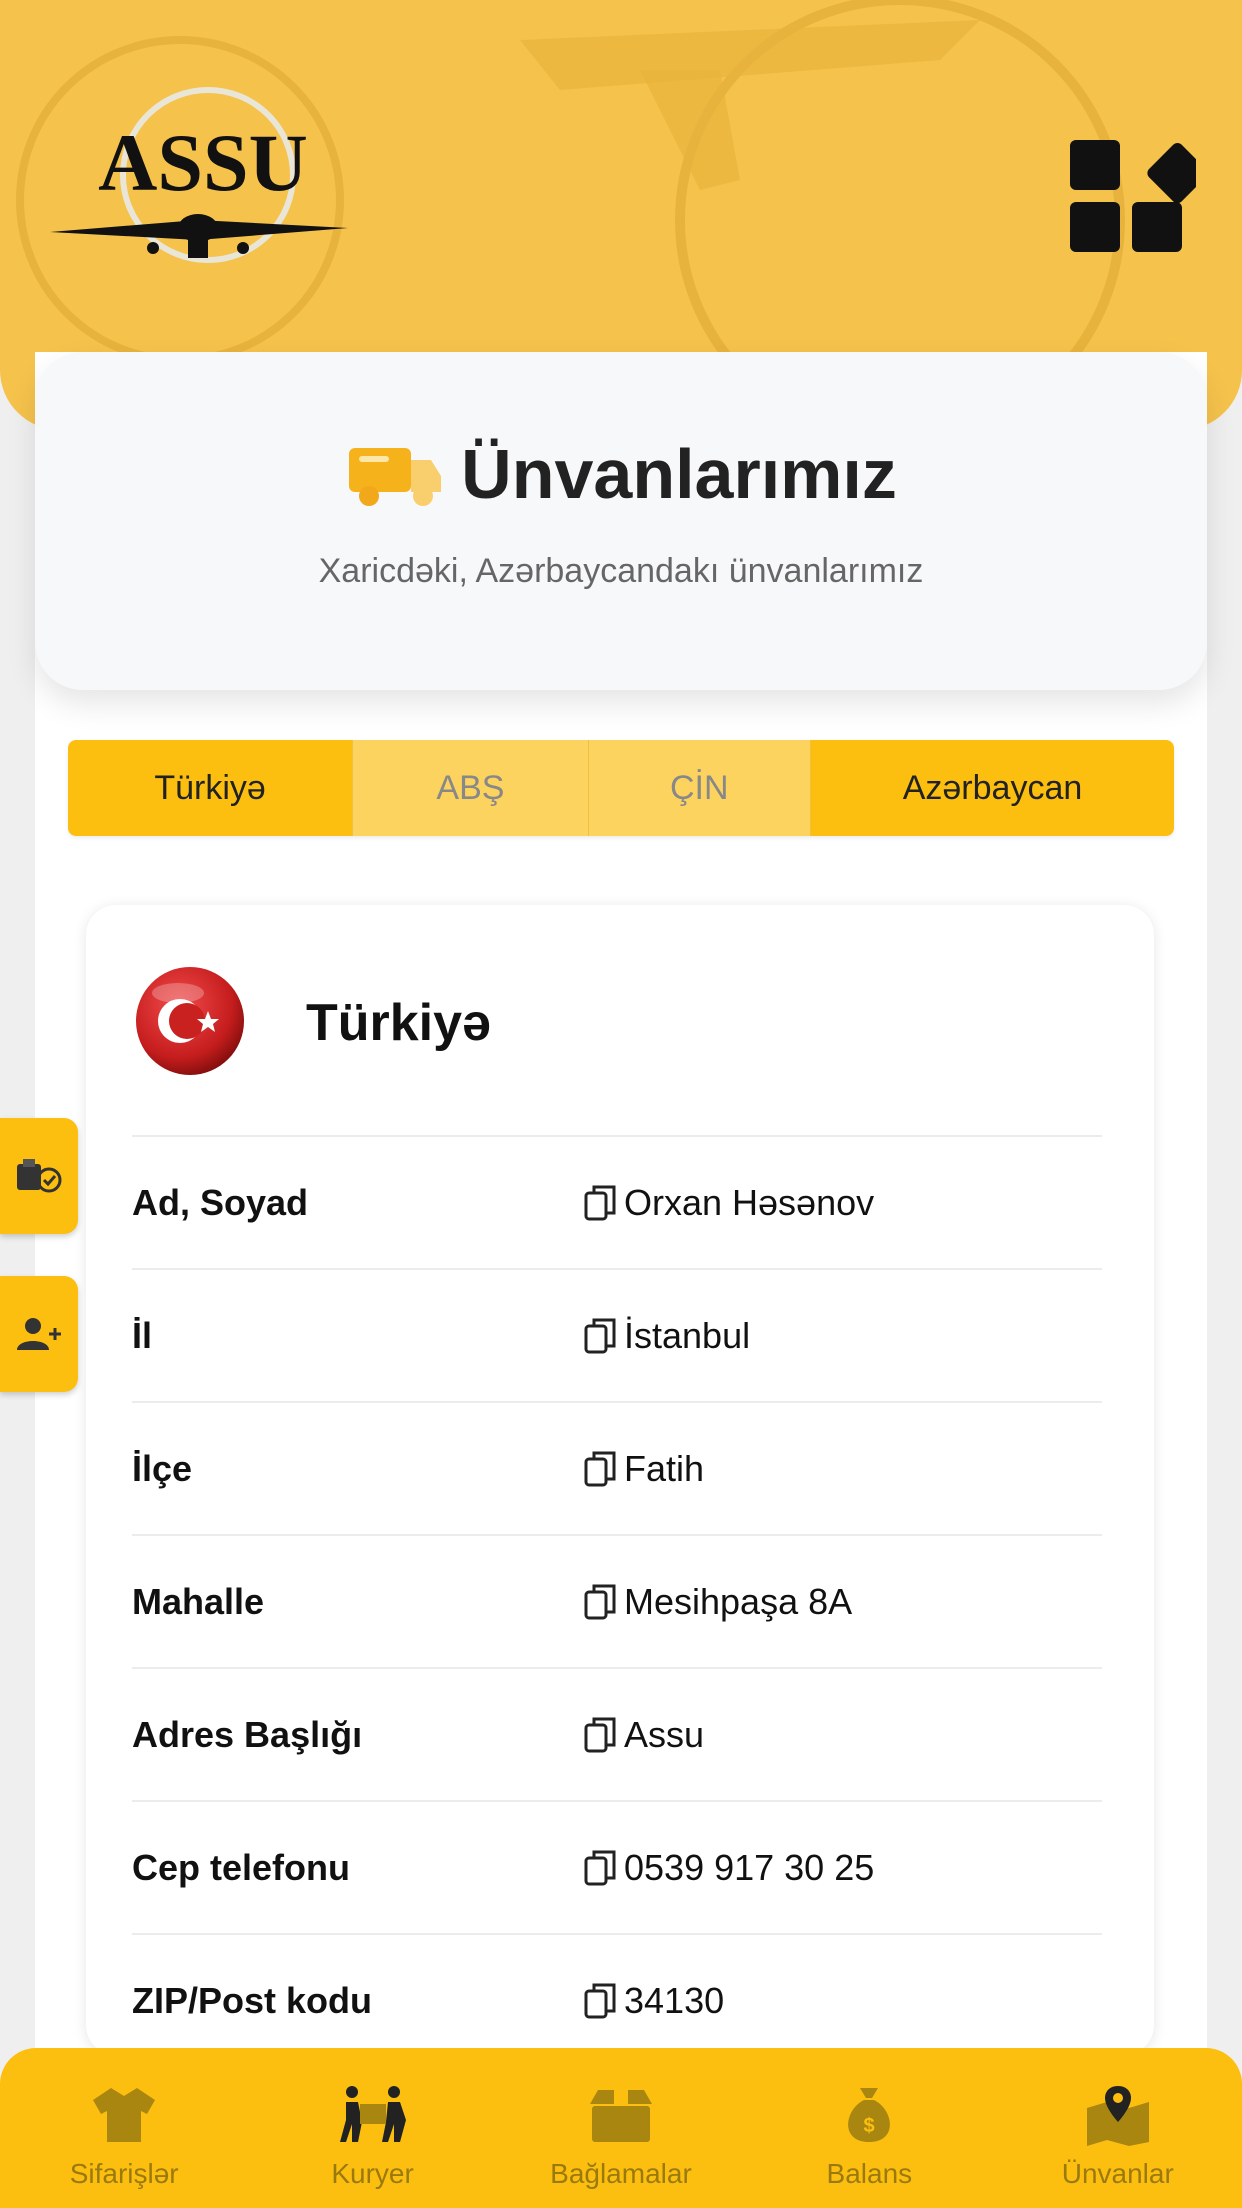 The image size is (1242, 2208). What do you see at coordinates (679, 474) in the screenshot?
I see `page-title: Ünvanlarımız` at bounding box center [679, 474].